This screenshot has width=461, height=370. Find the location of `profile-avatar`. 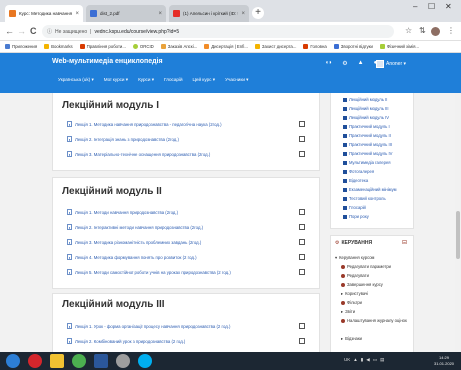

profile-avatar is located at coordinates (435, 31).